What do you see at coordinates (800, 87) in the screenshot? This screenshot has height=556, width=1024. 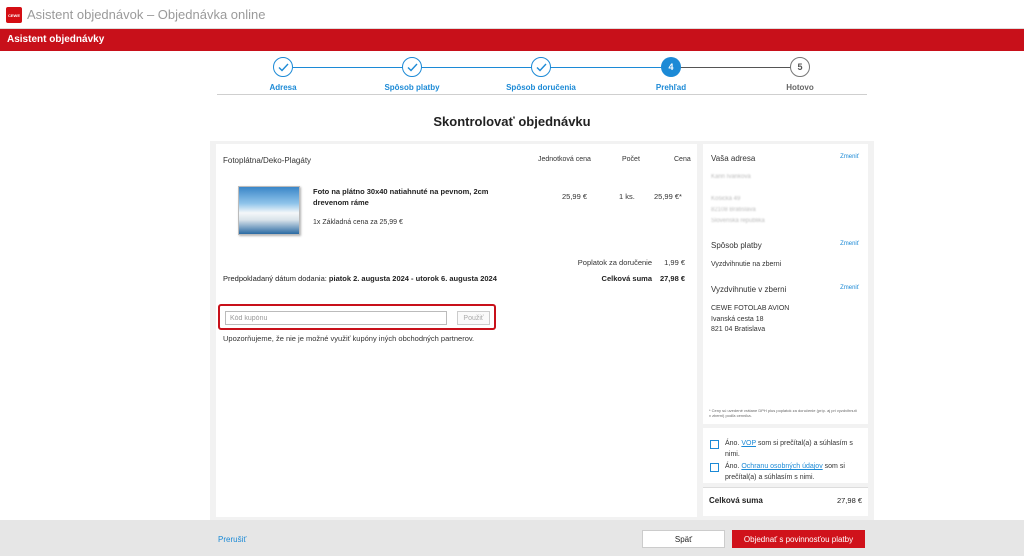 I see `step-5-label: Hotovo` at bounding box center [800, 87].